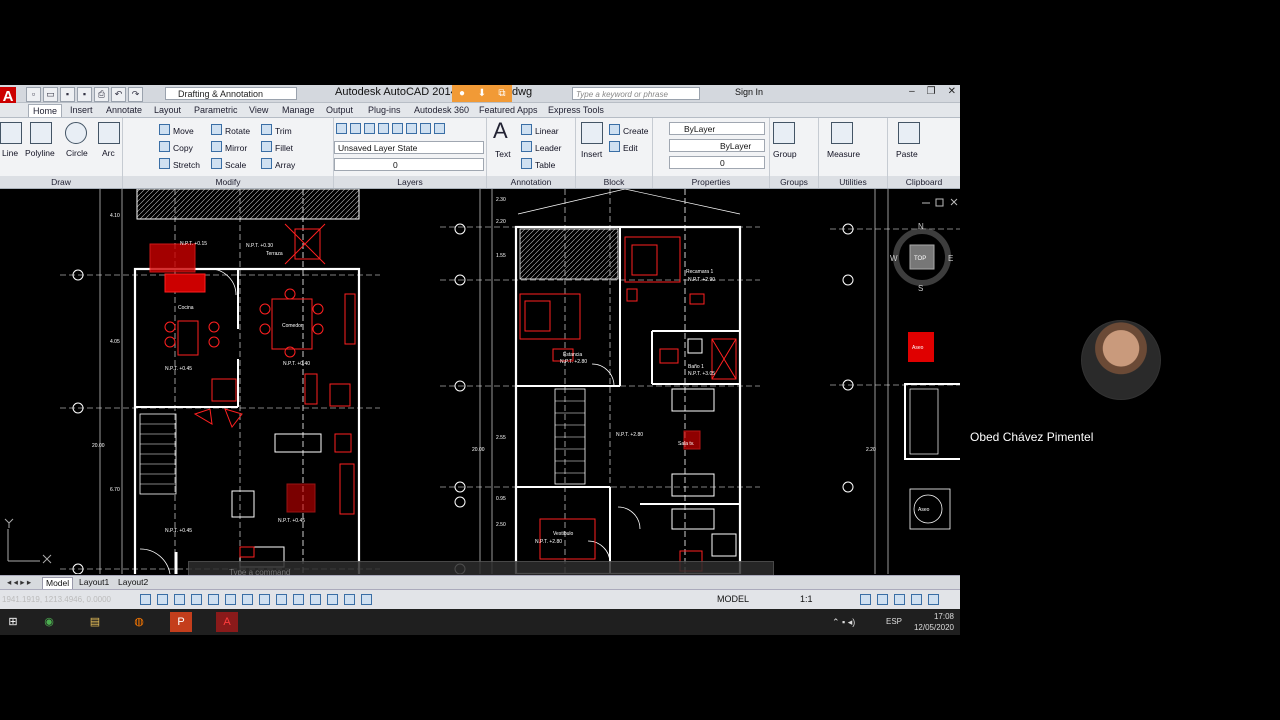 Image resolution: width=1280 pixels, height=720 pixels. Describe the element at coordinates (298, 599) in the screenshot. I see `tpy-icon` at that location.